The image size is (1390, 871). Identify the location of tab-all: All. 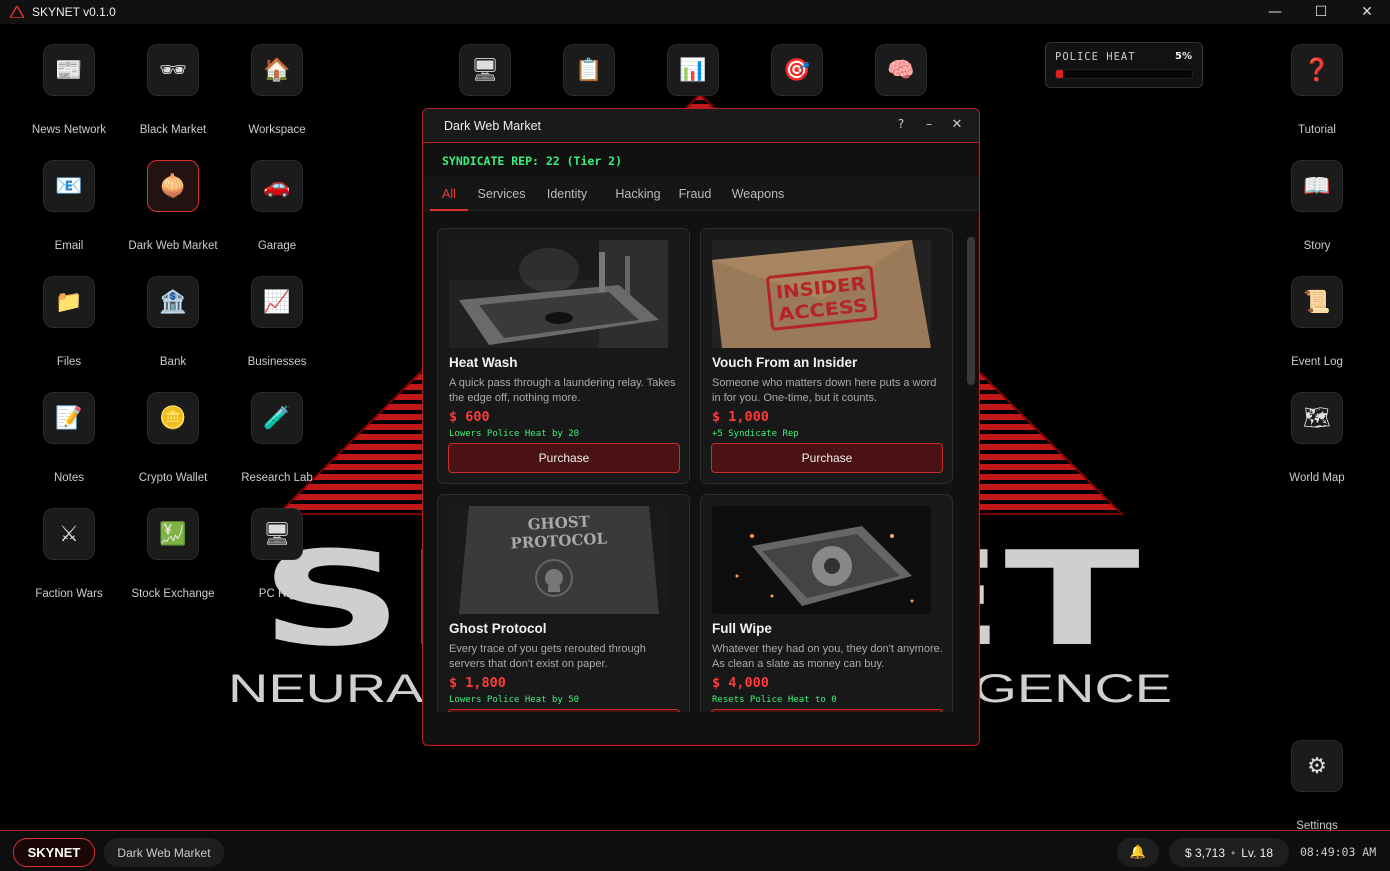
(449, 194).